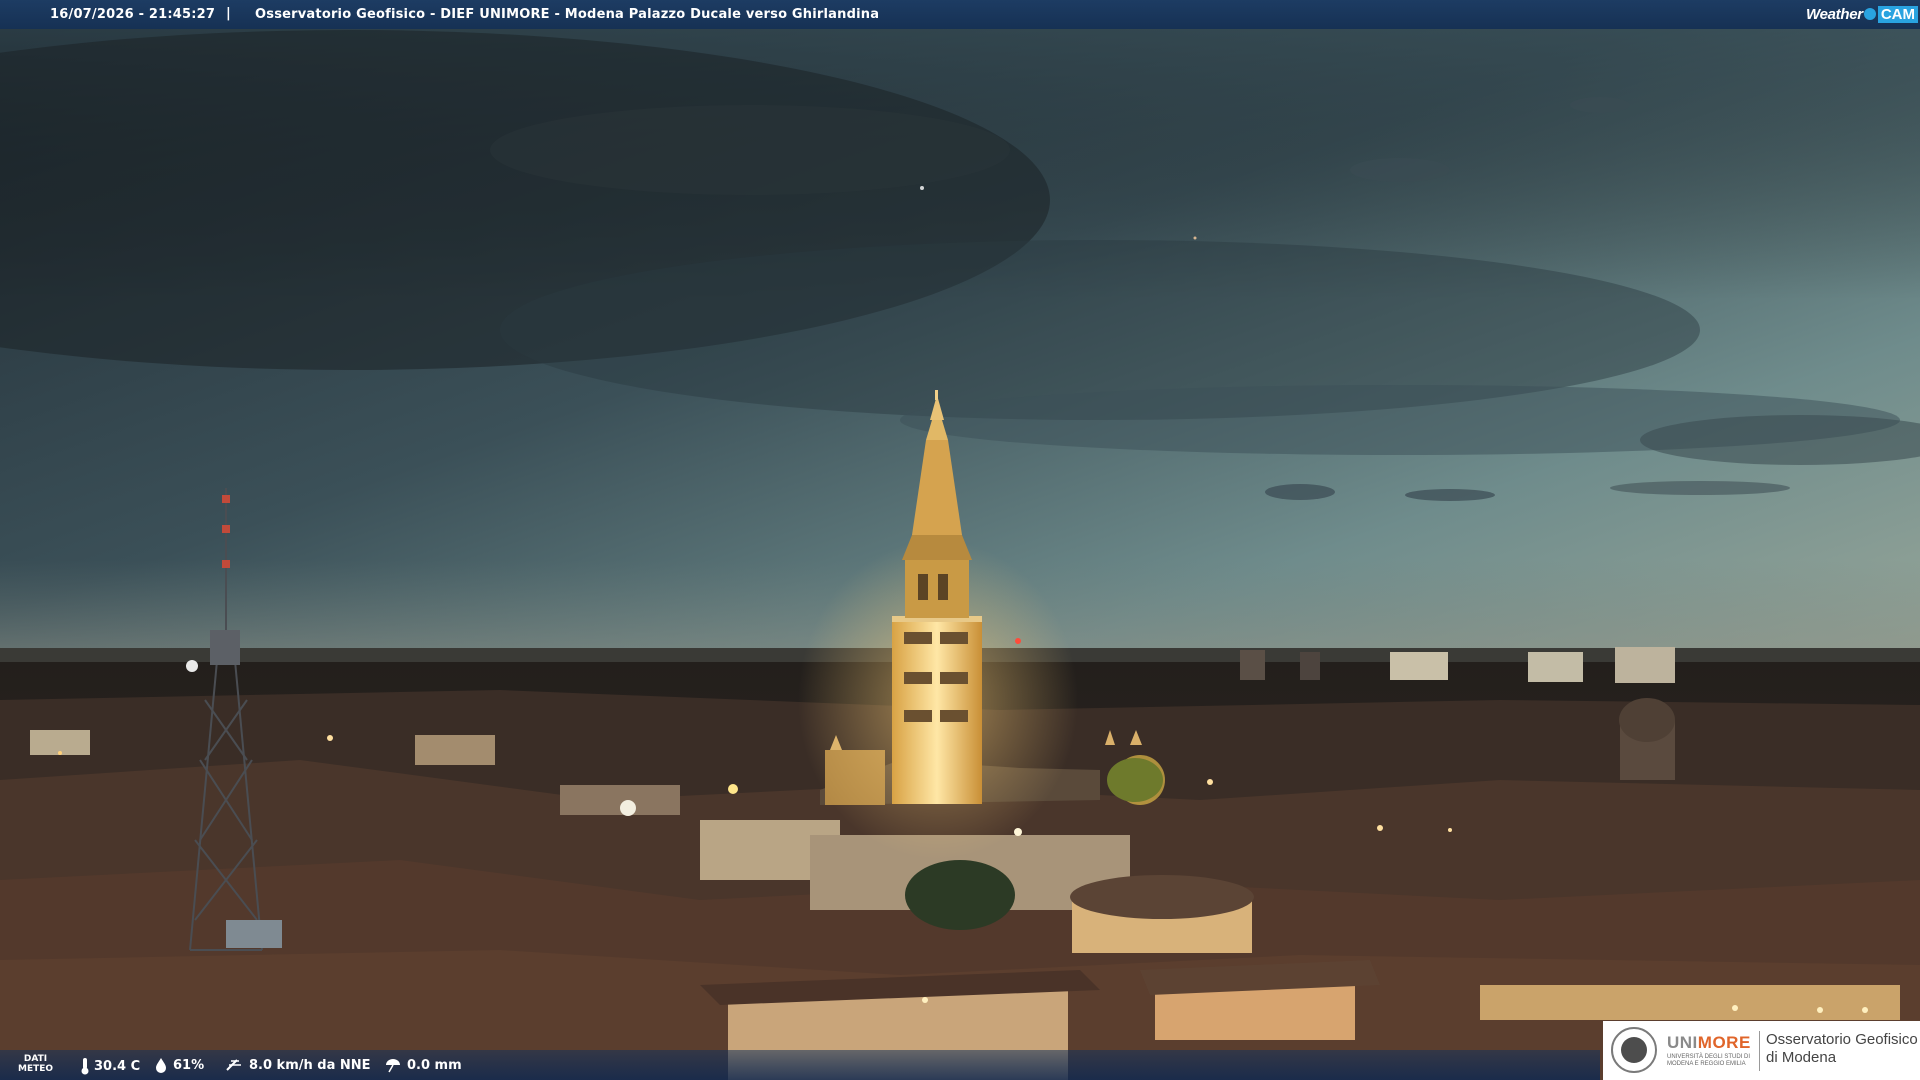  I want to click on timestamp: 16/07/2026 - 21:45:27, so click(133, 14).